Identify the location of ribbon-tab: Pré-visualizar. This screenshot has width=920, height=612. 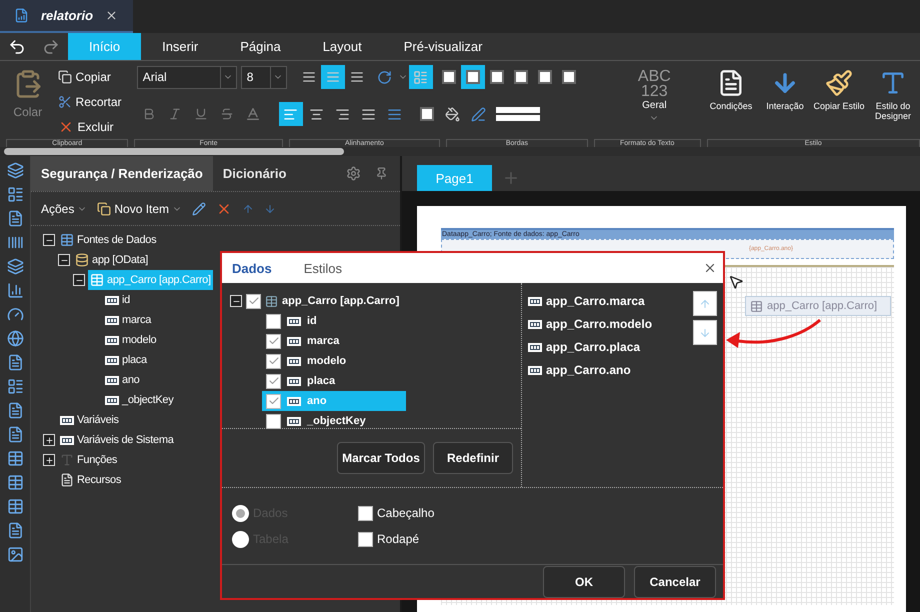
(443, 46).